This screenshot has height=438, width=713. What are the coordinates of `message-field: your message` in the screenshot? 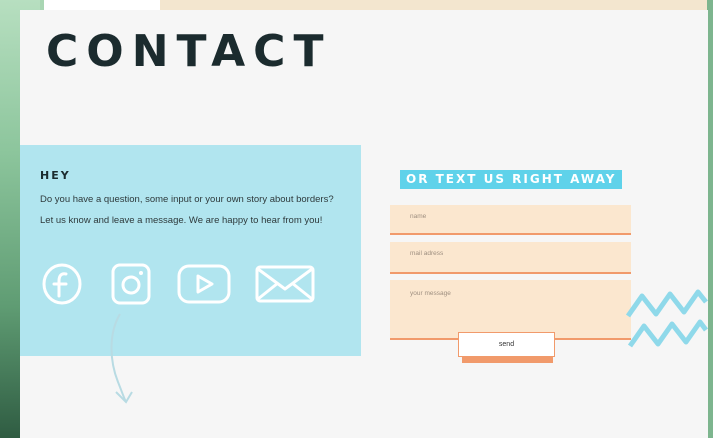 It's located at (510, 310).